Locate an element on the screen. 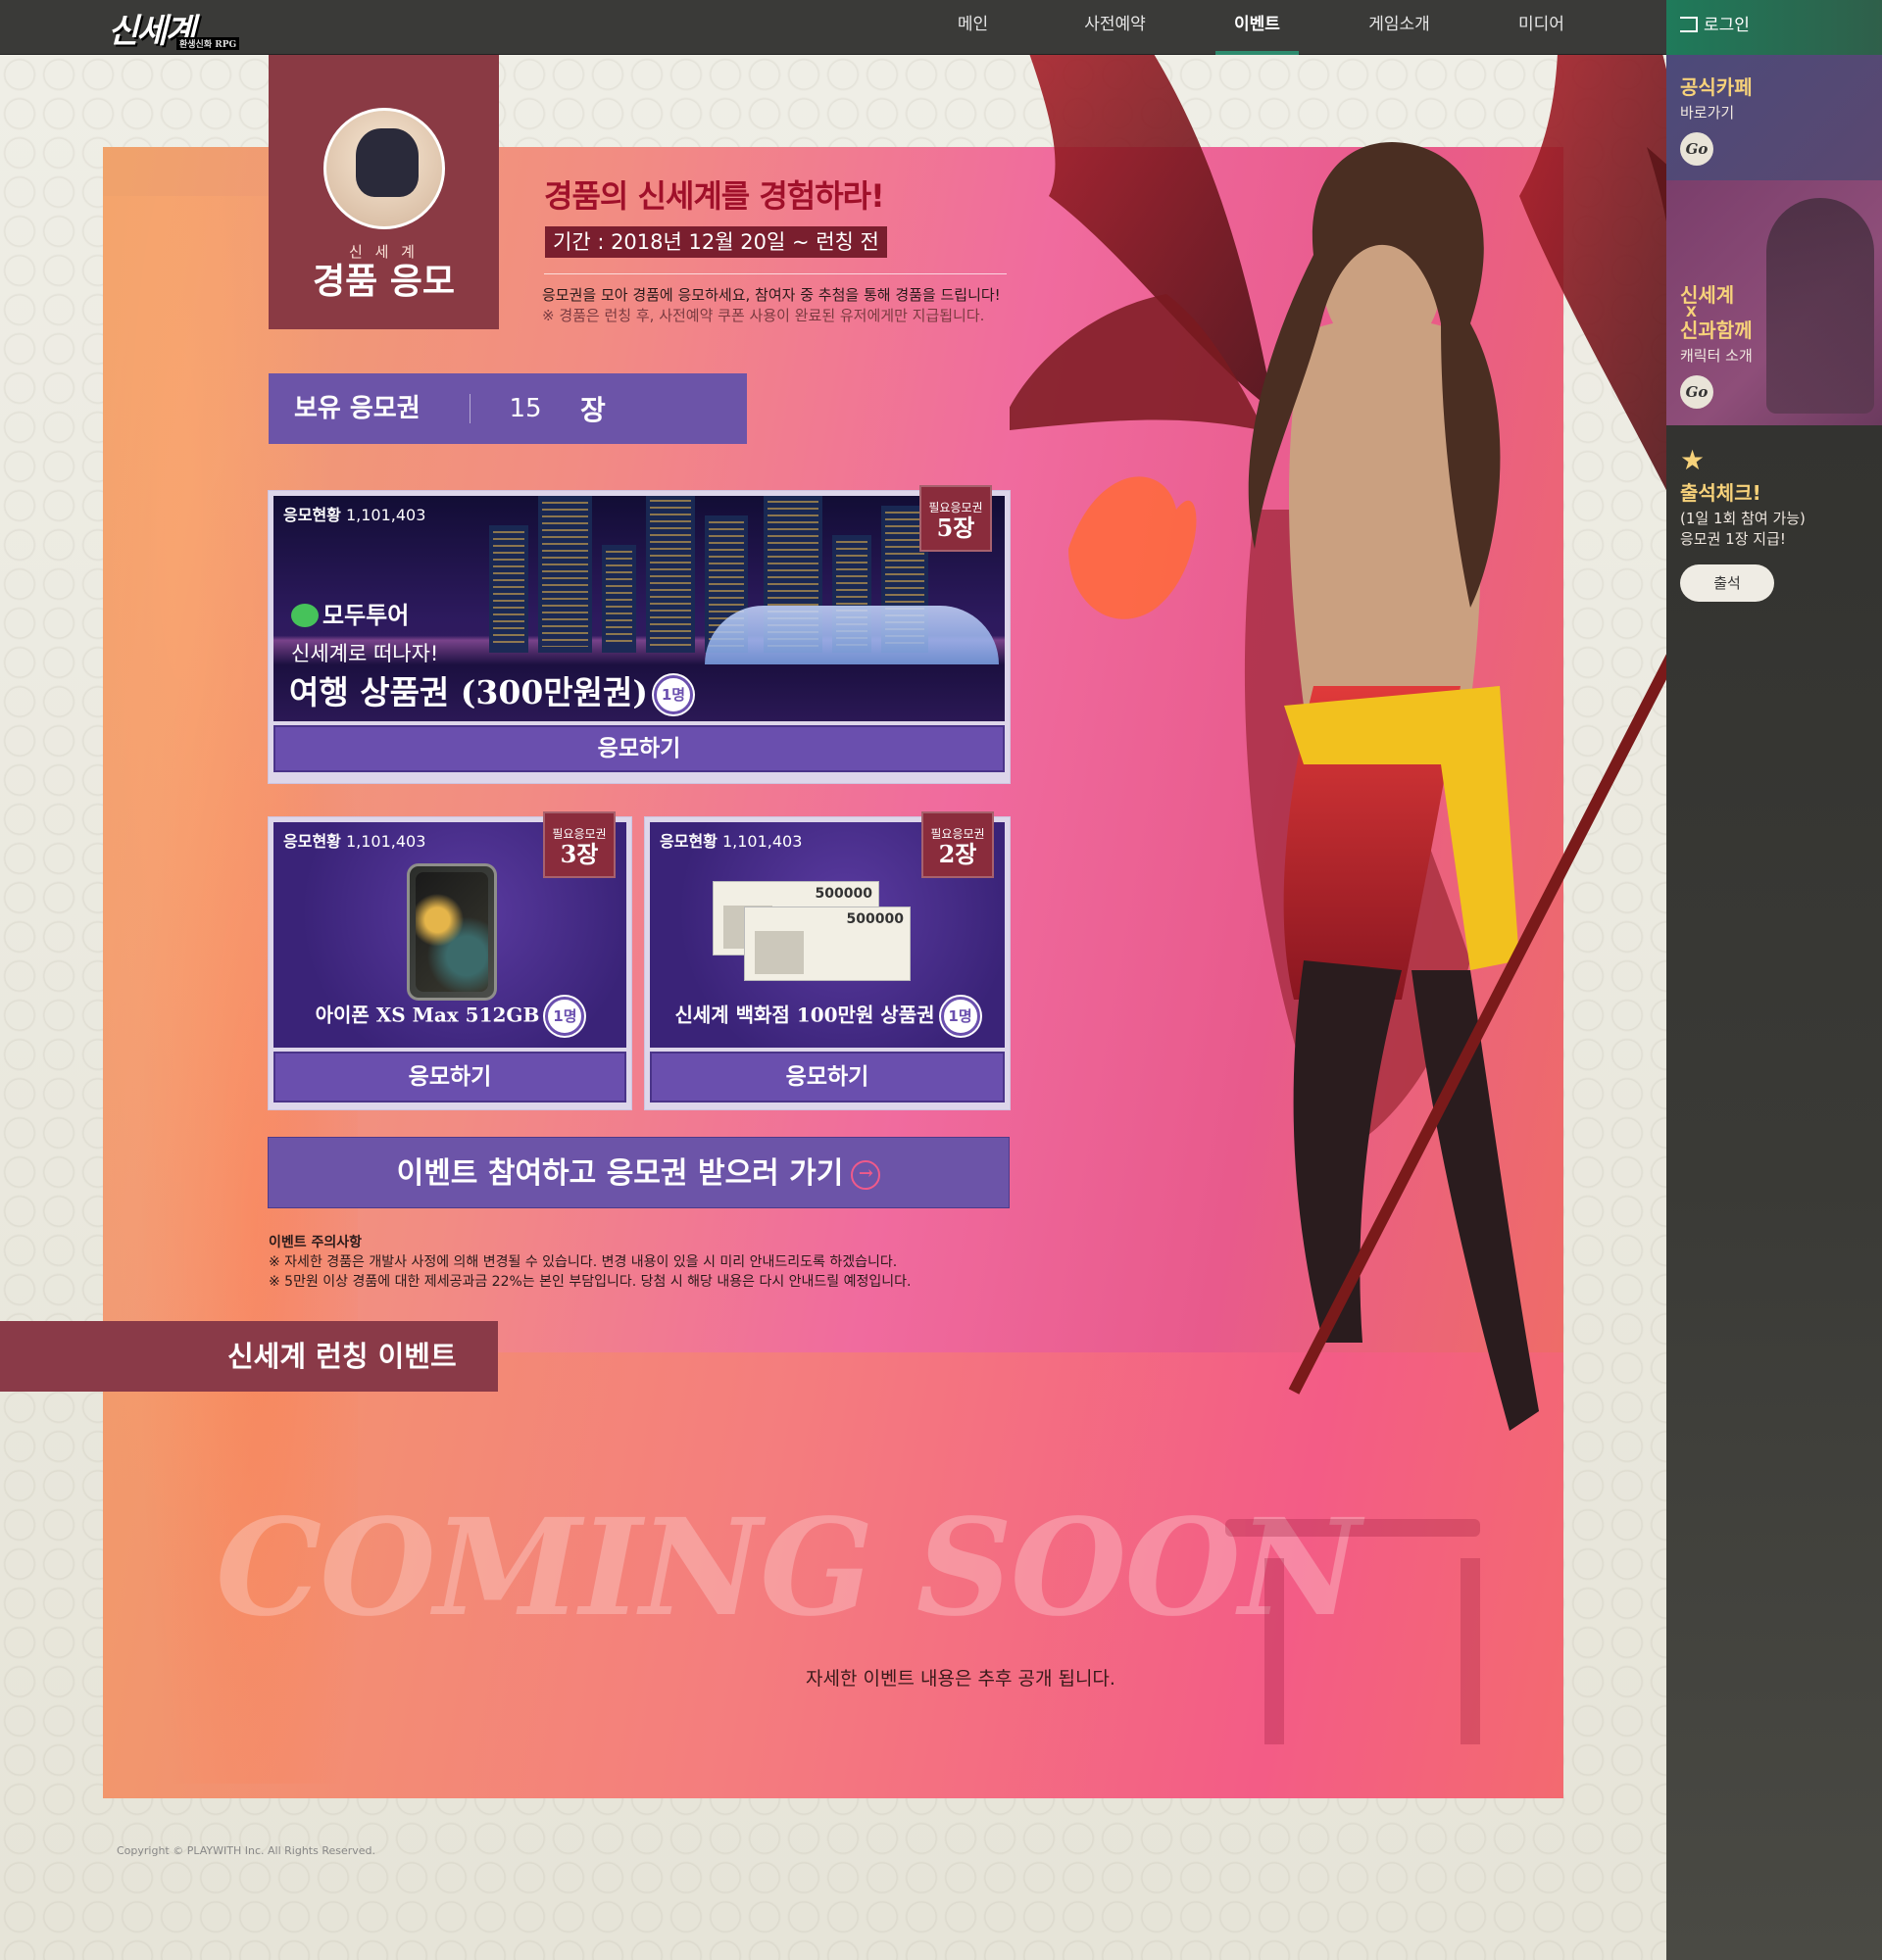 The image size is (1882, 1960). required-count: 3장 is located at coordinates (579, 854).